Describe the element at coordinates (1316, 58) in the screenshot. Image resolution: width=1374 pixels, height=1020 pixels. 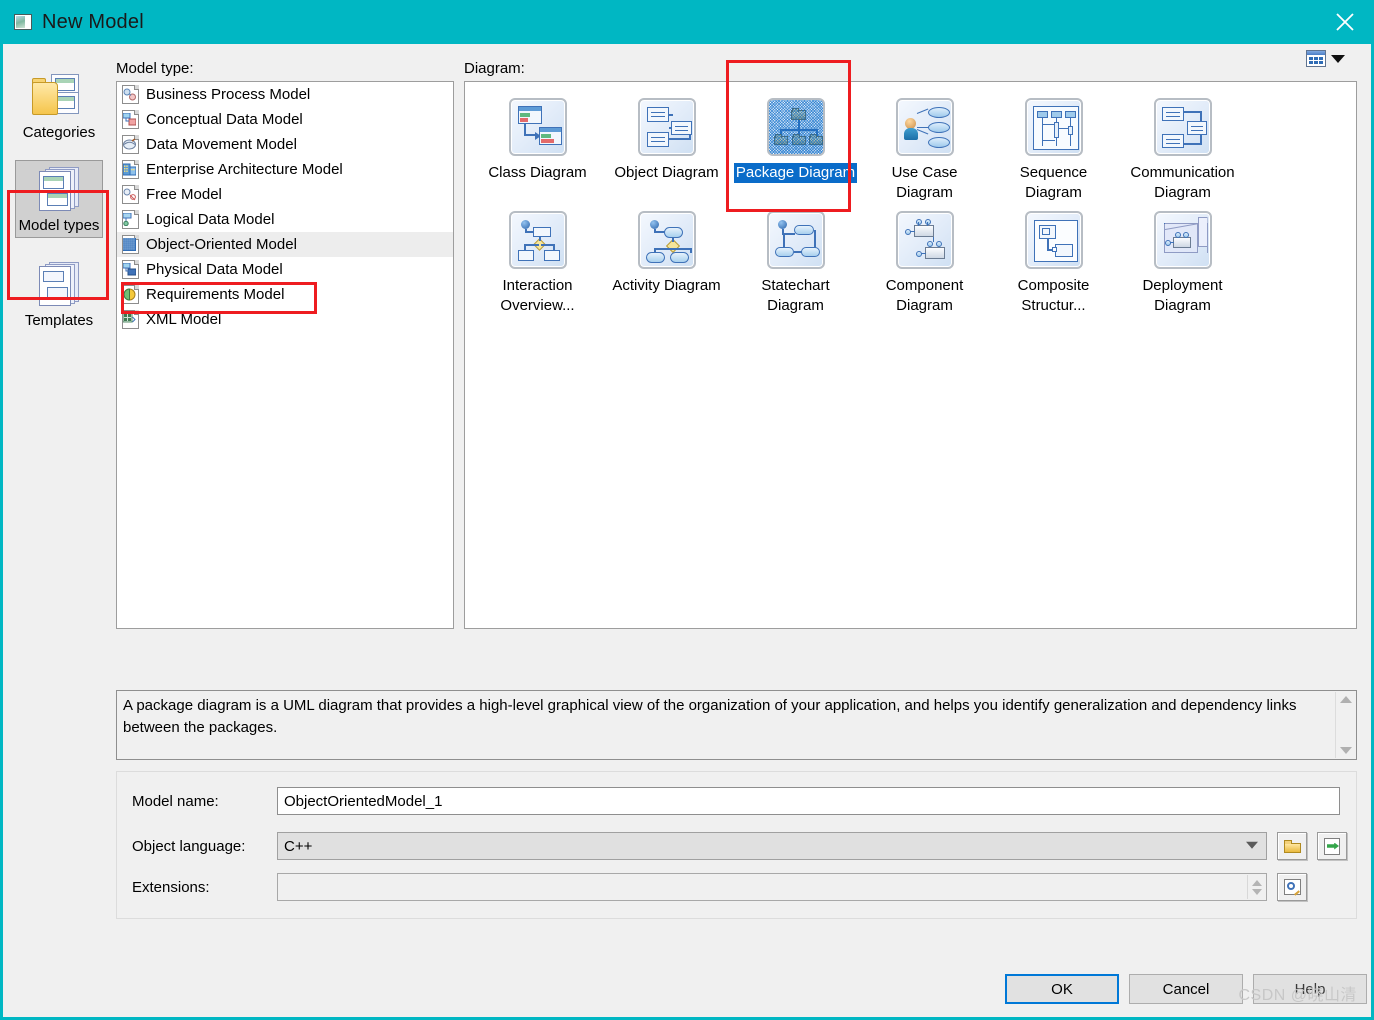
I see `list-view-icon` at that location.